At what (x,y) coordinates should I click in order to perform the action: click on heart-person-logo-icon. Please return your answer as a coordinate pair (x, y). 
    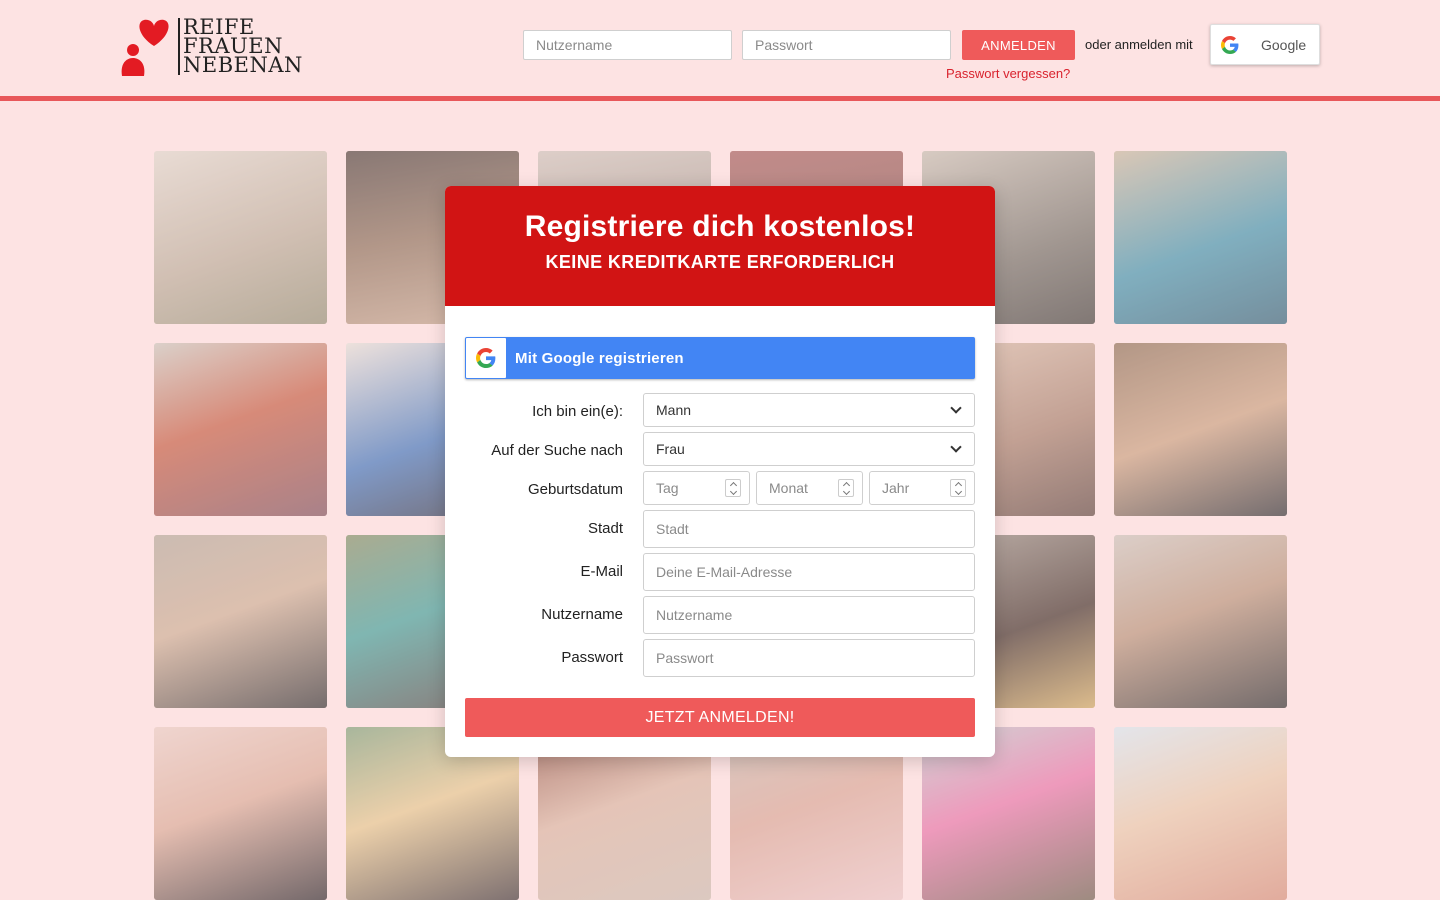
    Looking at the image, I should click on (145, 47).